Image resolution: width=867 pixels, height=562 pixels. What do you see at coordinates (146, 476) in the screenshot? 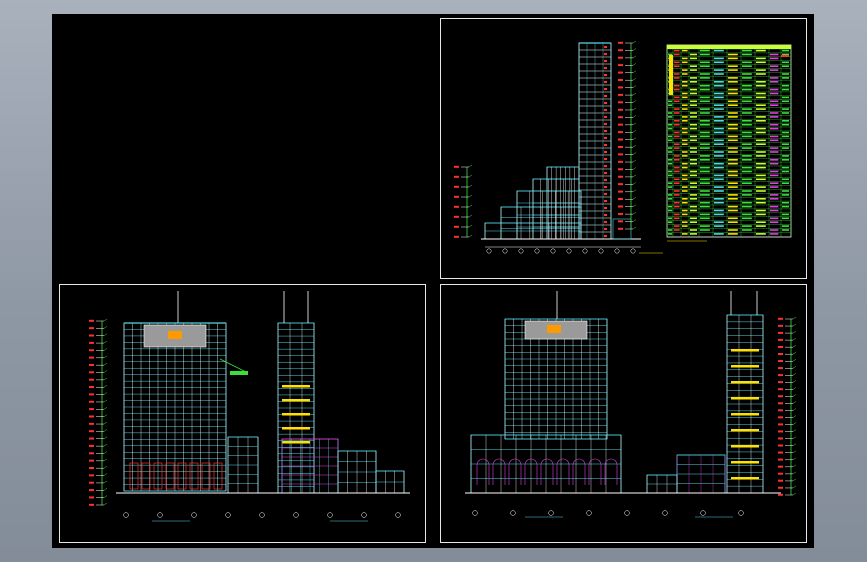
I see `front-shopfront-bay` at bounding box center [146, 476].